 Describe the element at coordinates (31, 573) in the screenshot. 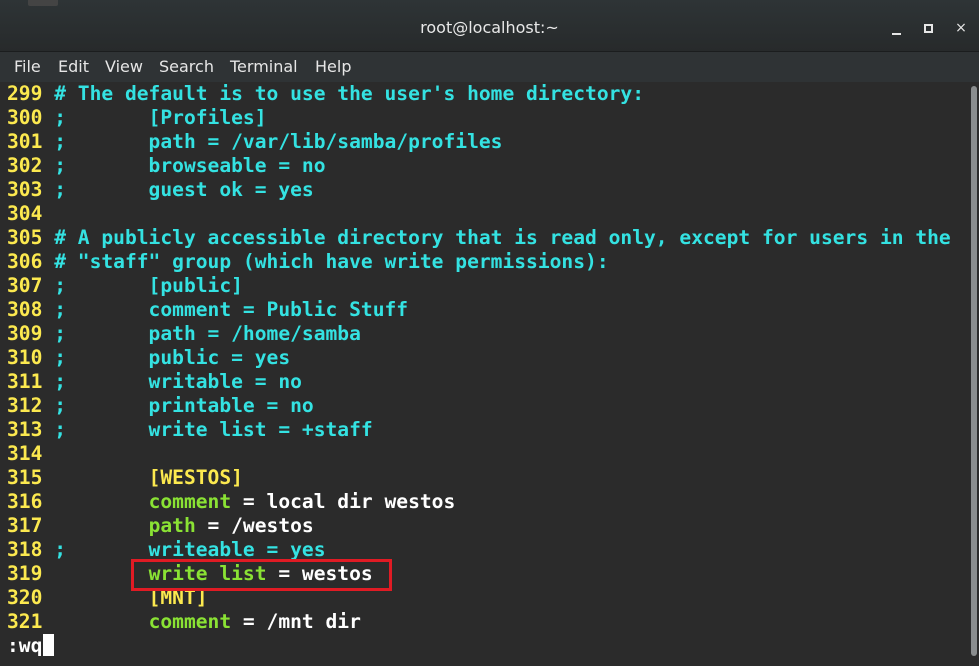

I see `line-number: 319` at that location.